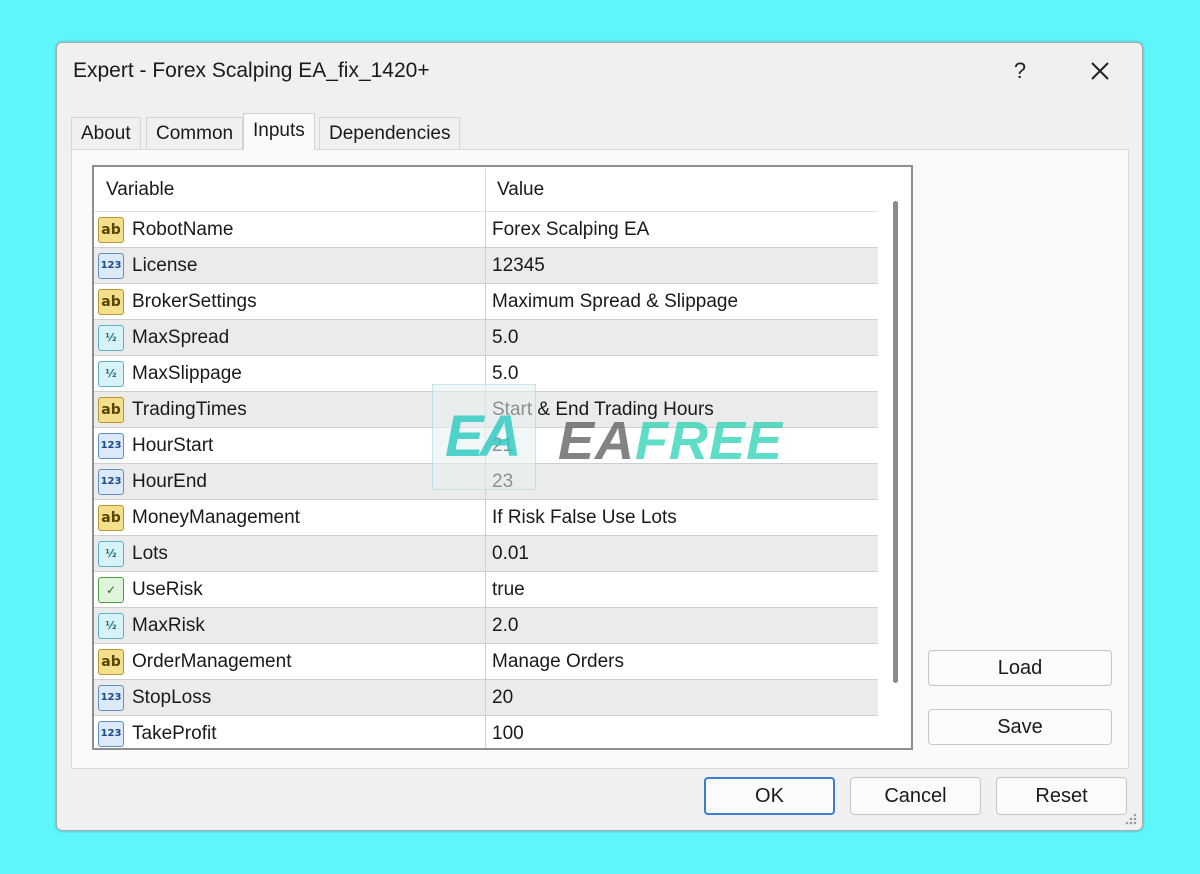  What do you see at coordinates (390, 133) in the screenshot?
I see `tab-dependencies: Dependencies` at bounding box center [390, 133].